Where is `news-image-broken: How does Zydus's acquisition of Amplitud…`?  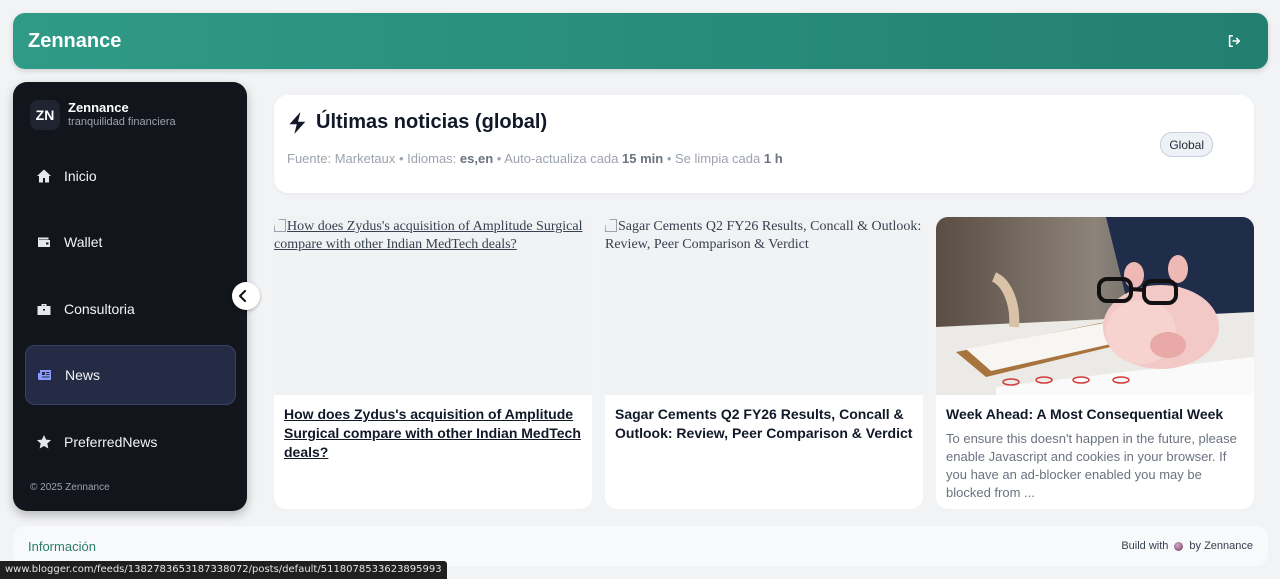 news-image-broken: How does Zydus's acquisition of Amplitud… is located at coordinates (433, 306).